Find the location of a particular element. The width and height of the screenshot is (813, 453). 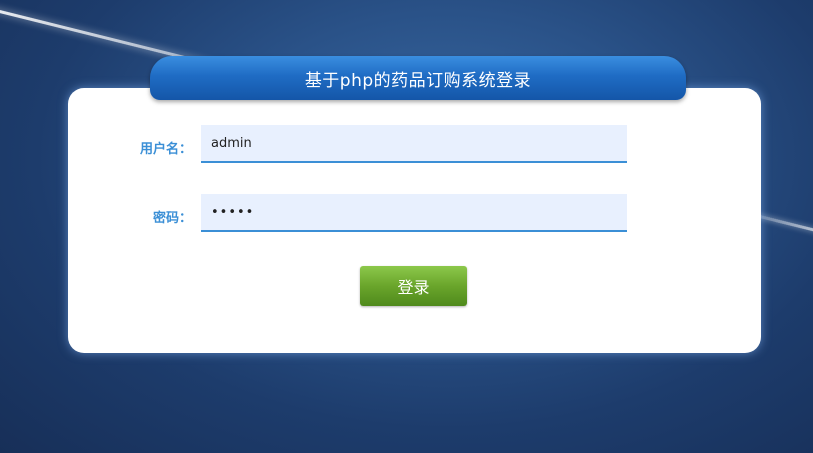

page-title: 基于php的药品订购系统登录 is located at coordinates (418, 80).